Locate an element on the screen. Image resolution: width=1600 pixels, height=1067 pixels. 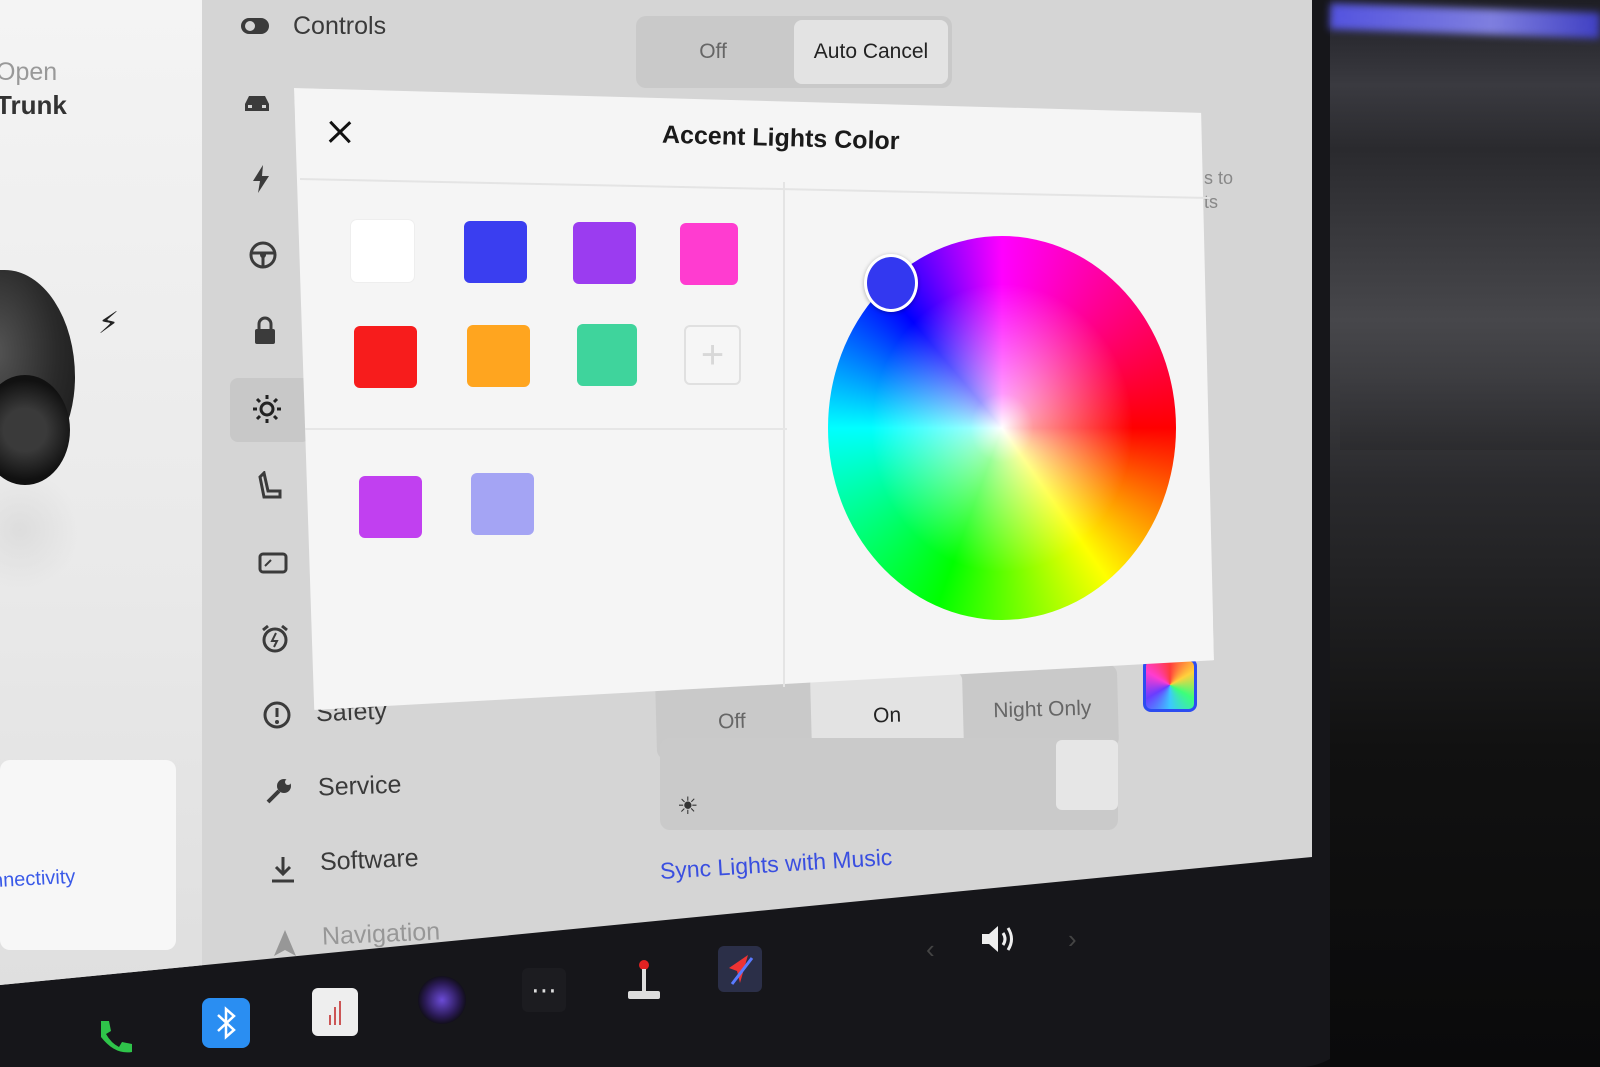
add-color-button: + is located at coordinates (712, 355).